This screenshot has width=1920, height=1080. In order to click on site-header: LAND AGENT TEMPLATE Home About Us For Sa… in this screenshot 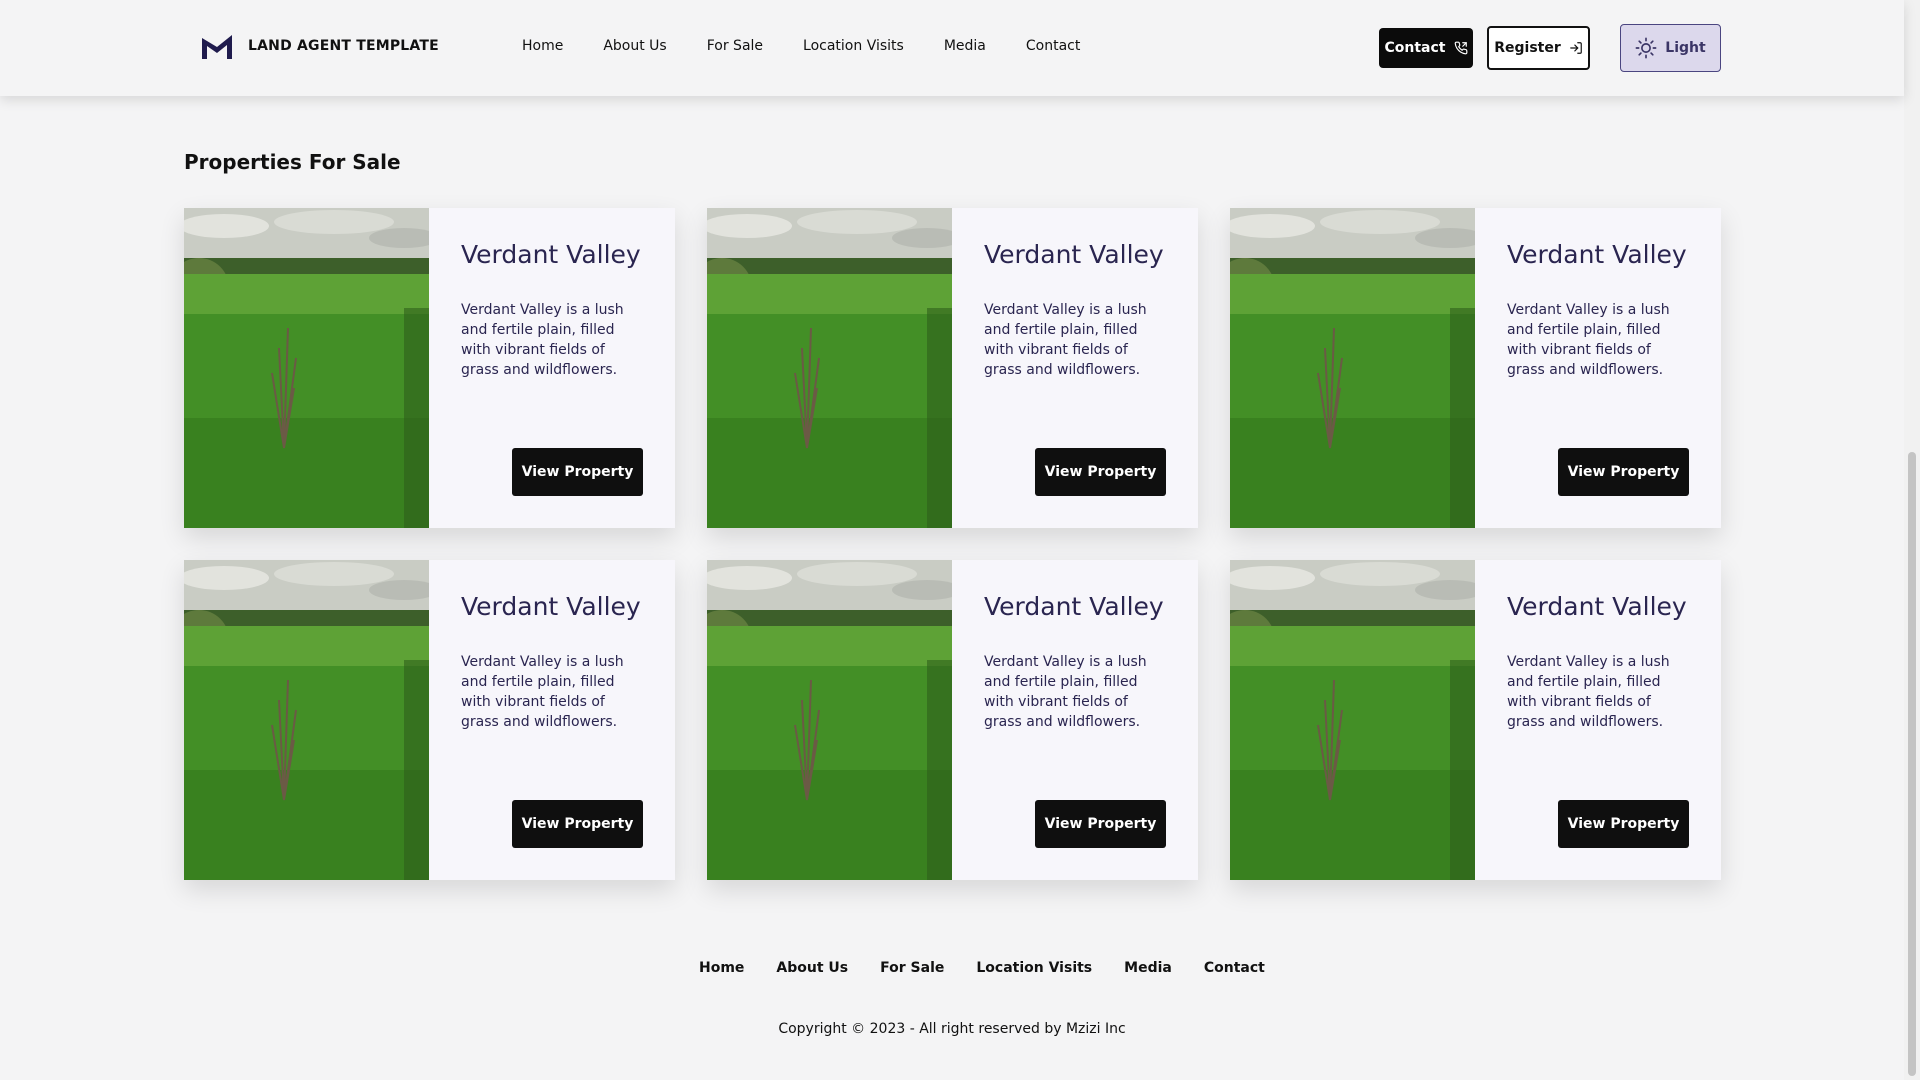, I will do `click(952, 48)`.